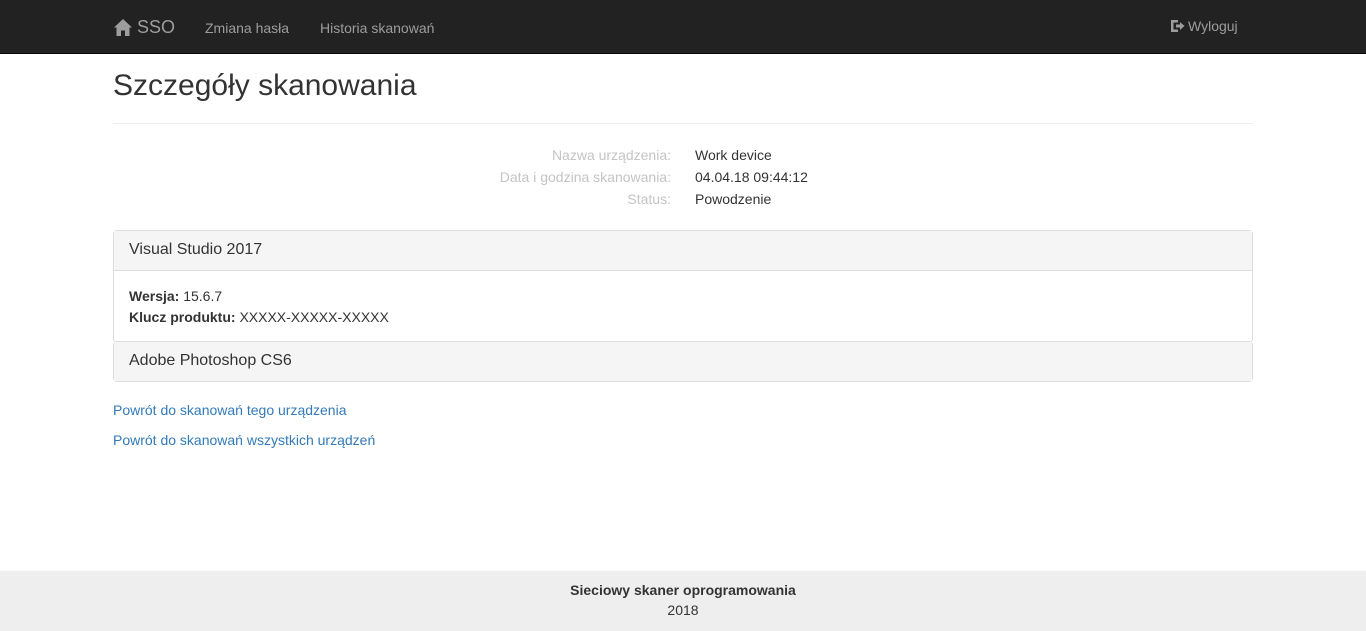 This screenshot has height=631, width=1366. Describe the element at coordinates (585, 177) in the screenshot. I see `detail-label: Data i godzina skanowania:` at that location.